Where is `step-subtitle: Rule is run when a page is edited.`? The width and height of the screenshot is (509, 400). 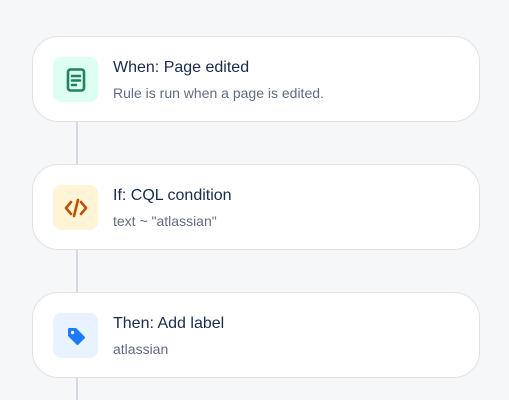 step-subtitle: Rule is run when a page is edited. is located at coordinates (218, 93).